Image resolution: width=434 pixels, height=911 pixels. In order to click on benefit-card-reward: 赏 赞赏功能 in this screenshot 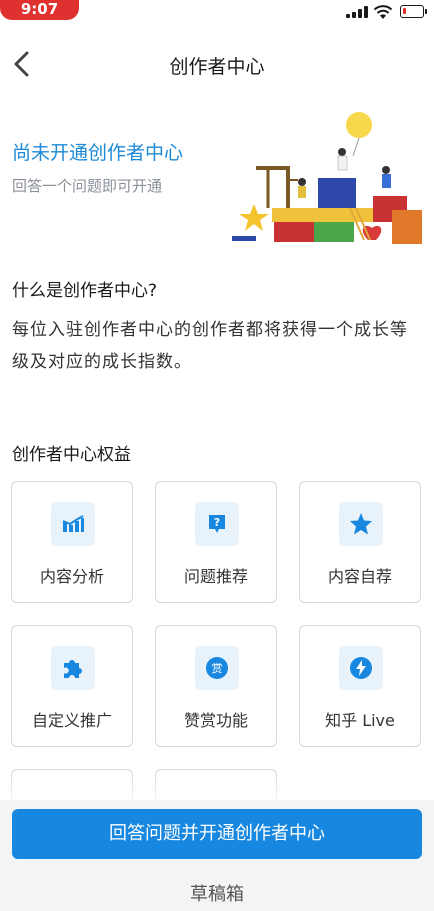, I will do `click(216, 686)`.